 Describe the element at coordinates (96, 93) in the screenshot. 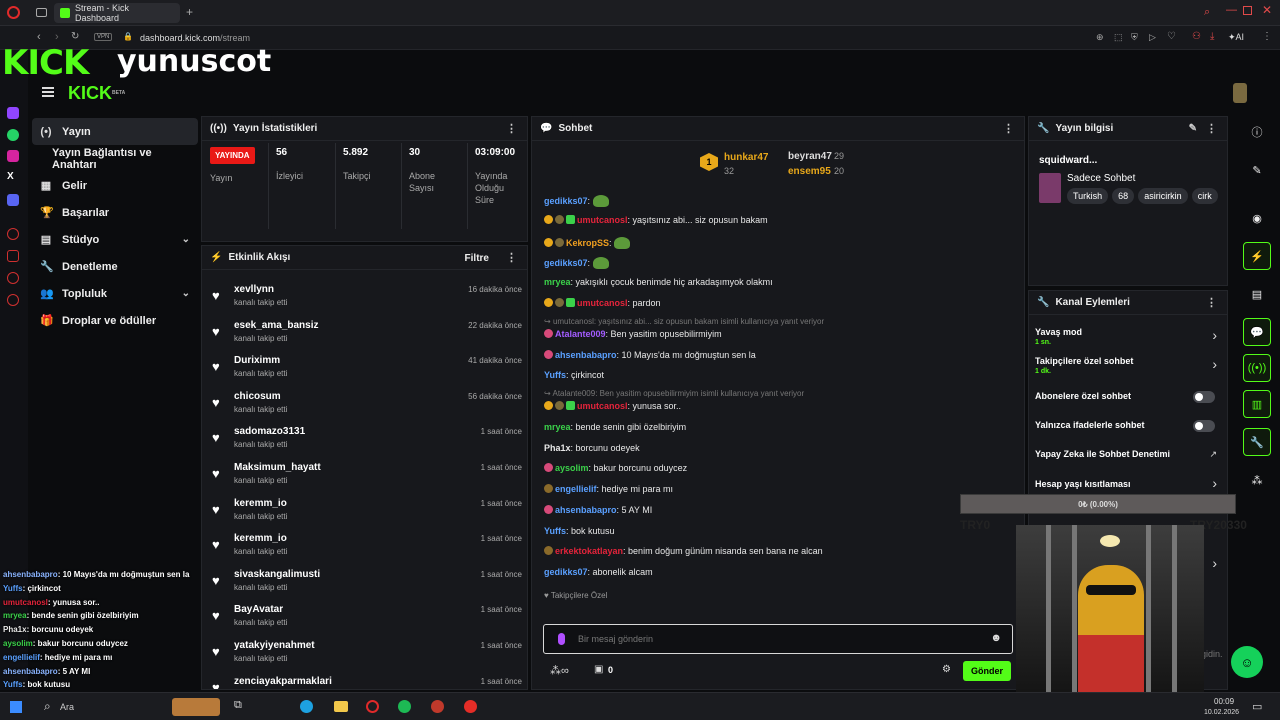

I see `kick-logo: KICKBETA` at that location.